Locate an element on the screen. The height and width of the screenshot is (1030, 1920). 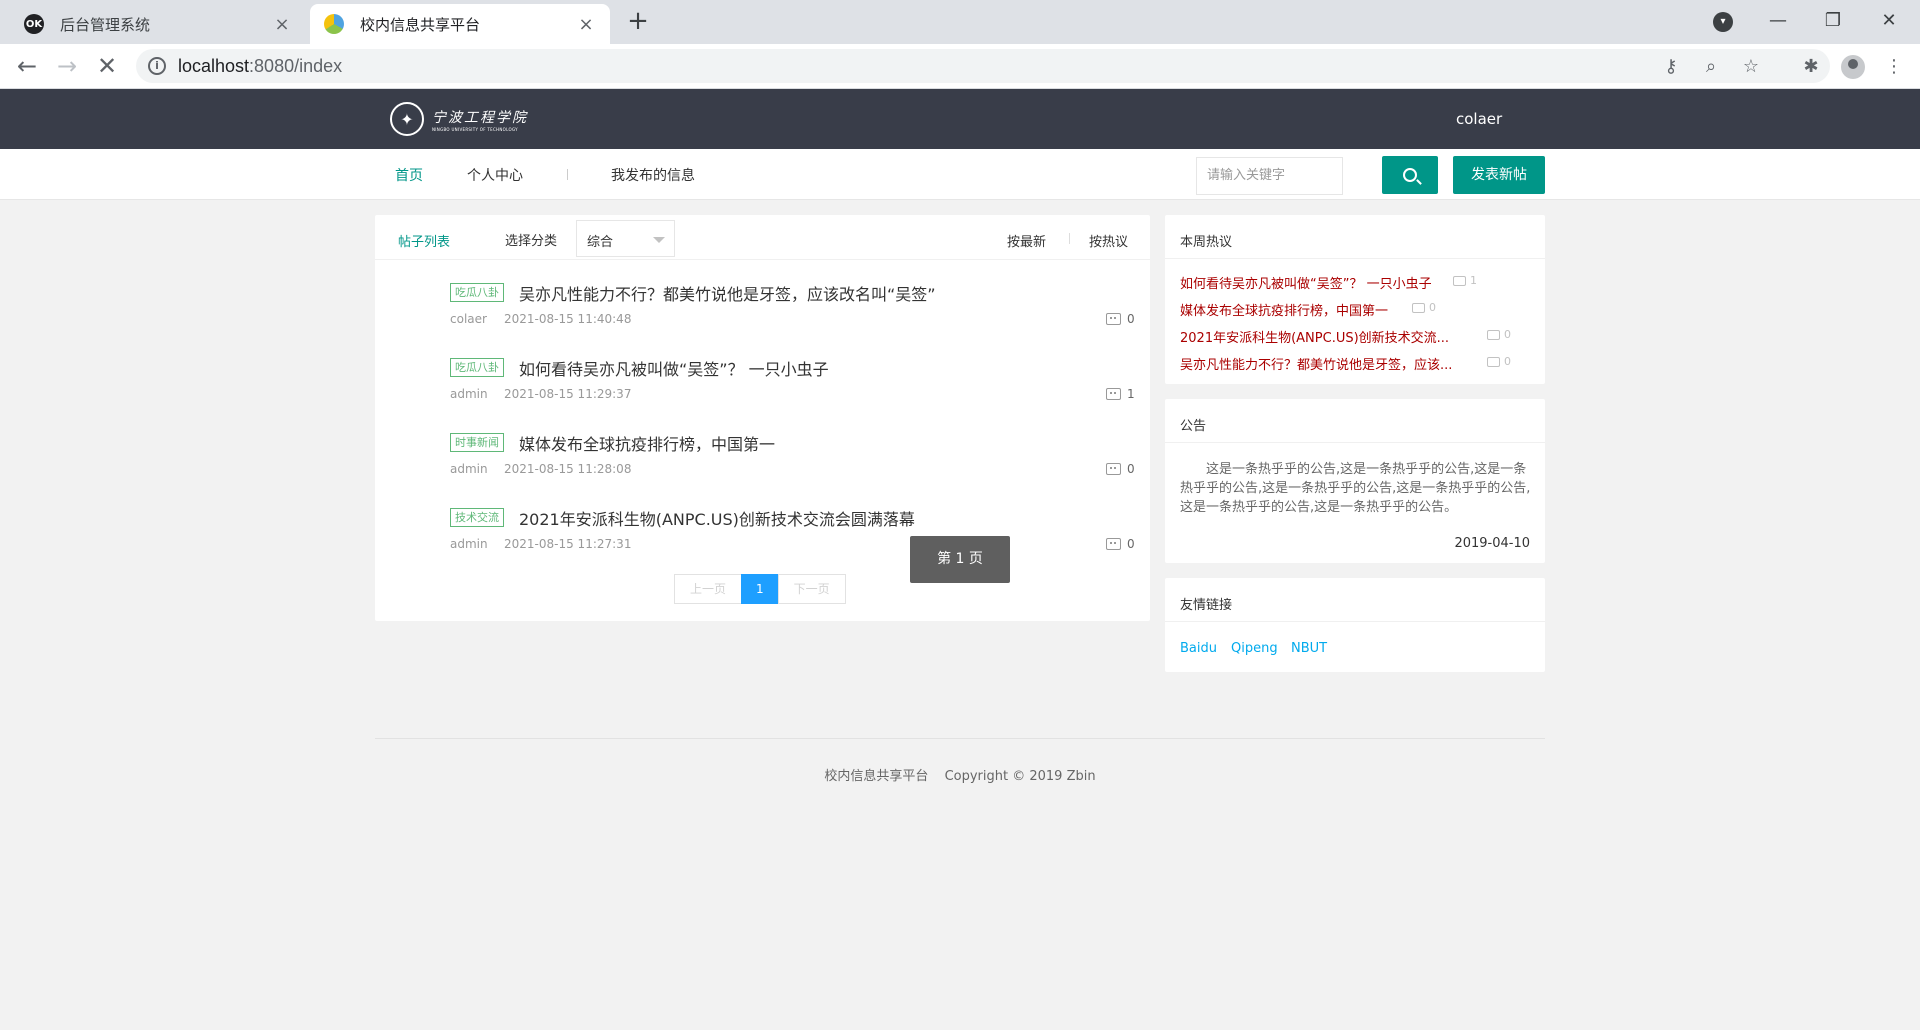
tab-title: 校内信息共享平台 is located at coordinates (420, 24).